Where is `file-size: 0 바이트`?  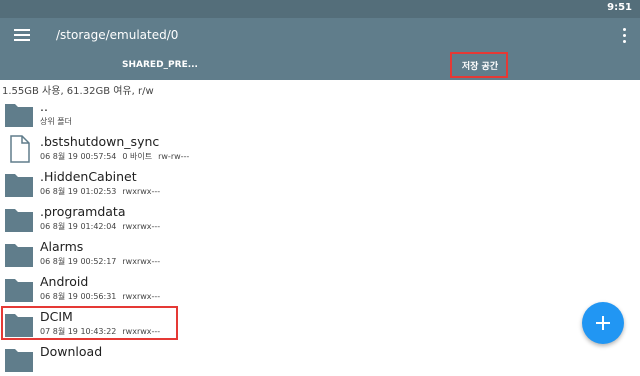 file-size: 0 바이트 is located at coordinates (137, 156).